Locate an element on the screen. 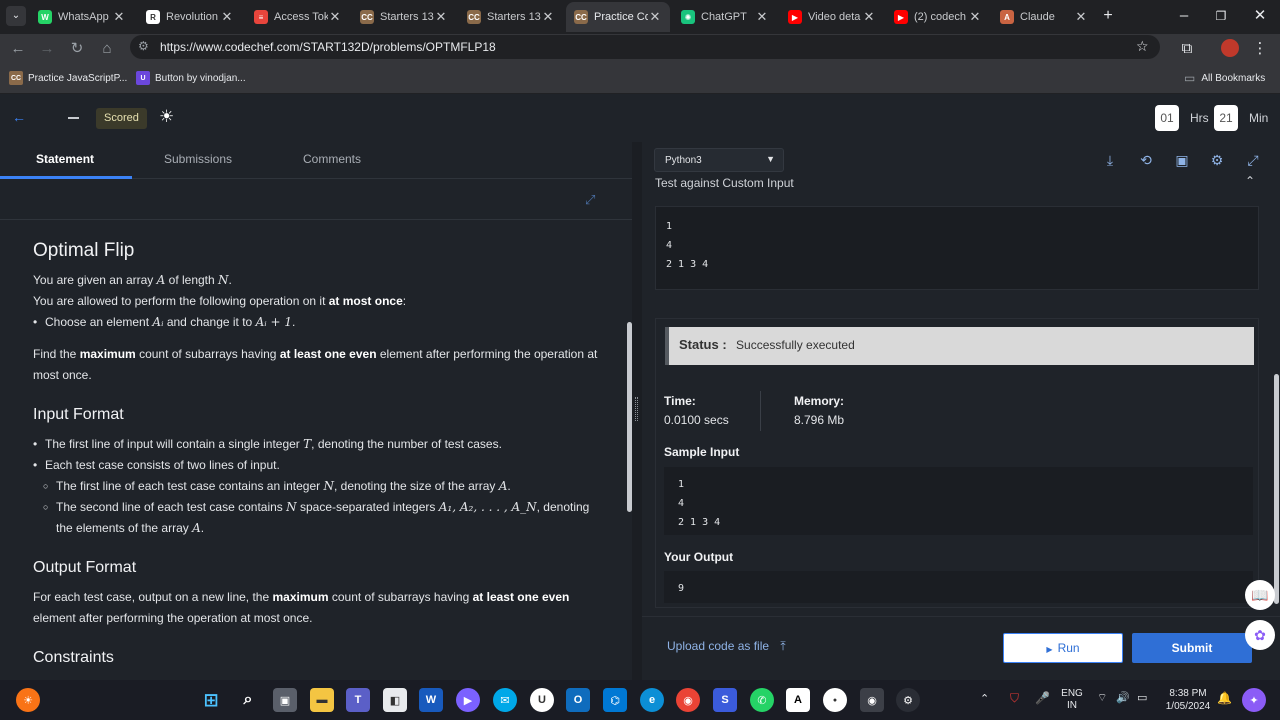 This screenshot has height=720, width=1280. browser-tab: A Claude ✕ is located at coordinates (1044, 17).